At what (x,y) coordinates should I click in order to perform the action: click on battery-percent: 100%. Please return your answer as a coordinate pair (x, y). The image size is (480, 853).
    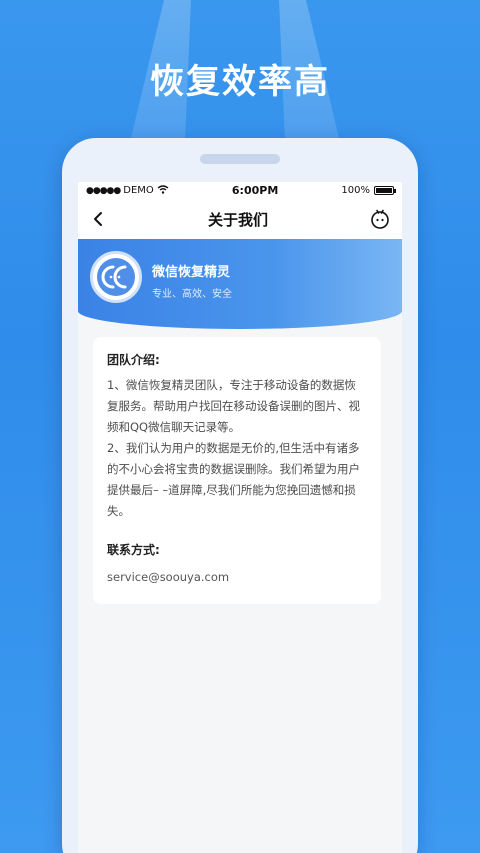
    Looking at the image, I should click on (355, 190).